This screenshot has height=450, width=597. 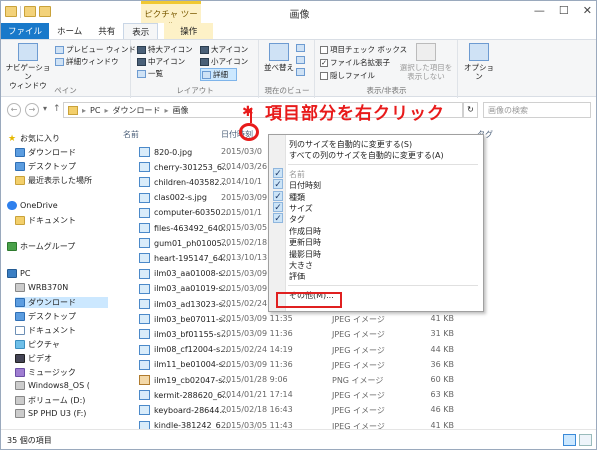 What do you see at coordinates (224, 49) in the screenshot?
I see `large-icons-button: 大アイコン` at bounding box center [224, 49].